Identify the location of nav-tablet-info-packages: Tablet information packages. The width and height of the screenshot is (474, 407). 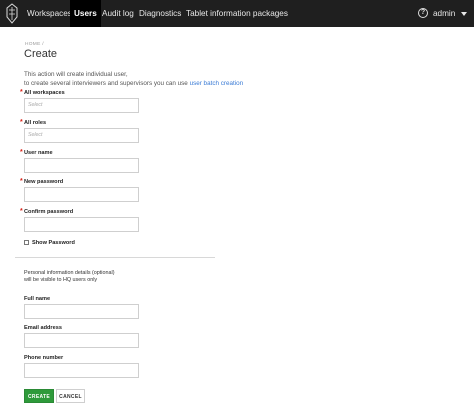
(237, 13).